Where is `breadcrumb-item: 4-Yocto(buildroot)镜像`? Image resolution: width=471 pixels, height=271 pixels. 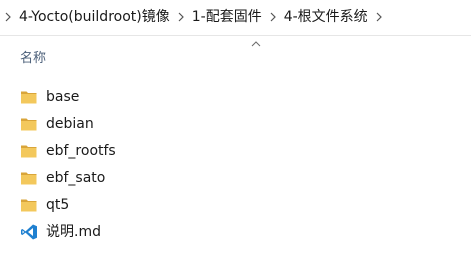 breadcrumb-item: 4-Yocto(buildroot)镜像 is located at coordinates (94, 17).